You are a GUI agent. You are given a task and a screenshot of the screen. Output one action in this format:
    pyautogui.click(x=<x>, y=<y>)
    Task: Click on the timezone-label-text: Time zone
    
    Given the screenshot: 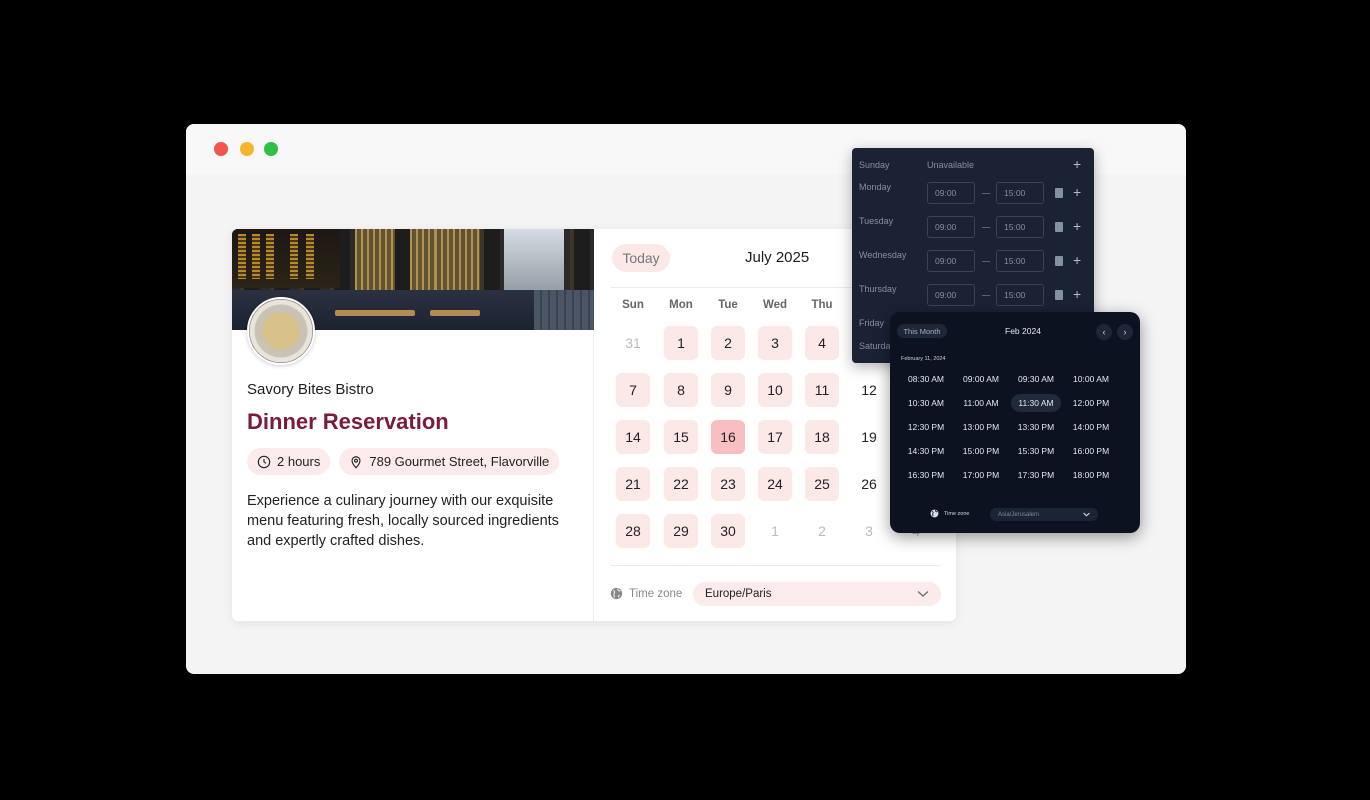 What is the action you would take?
    pyautogui.click(x=656, y=593)
    